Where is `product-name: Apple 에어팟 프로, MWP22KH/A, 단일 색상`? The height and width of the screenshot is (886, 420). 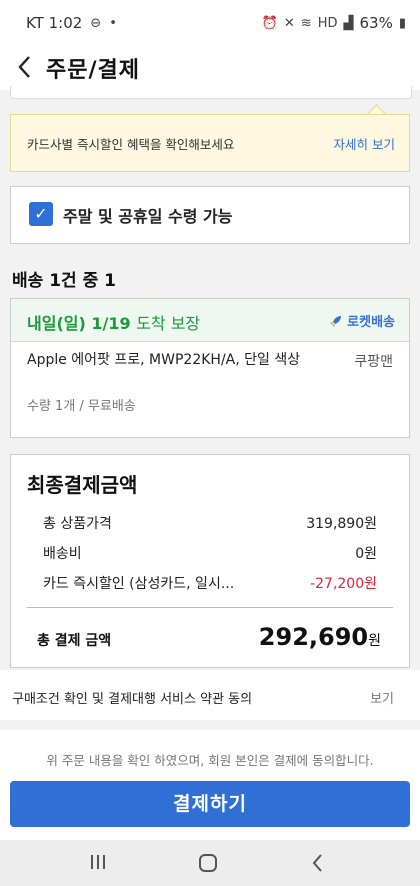 product-name: Apple 에어팟 프로, MWP22KH/A, 단일 색상 is located at coordinates (164, 360).